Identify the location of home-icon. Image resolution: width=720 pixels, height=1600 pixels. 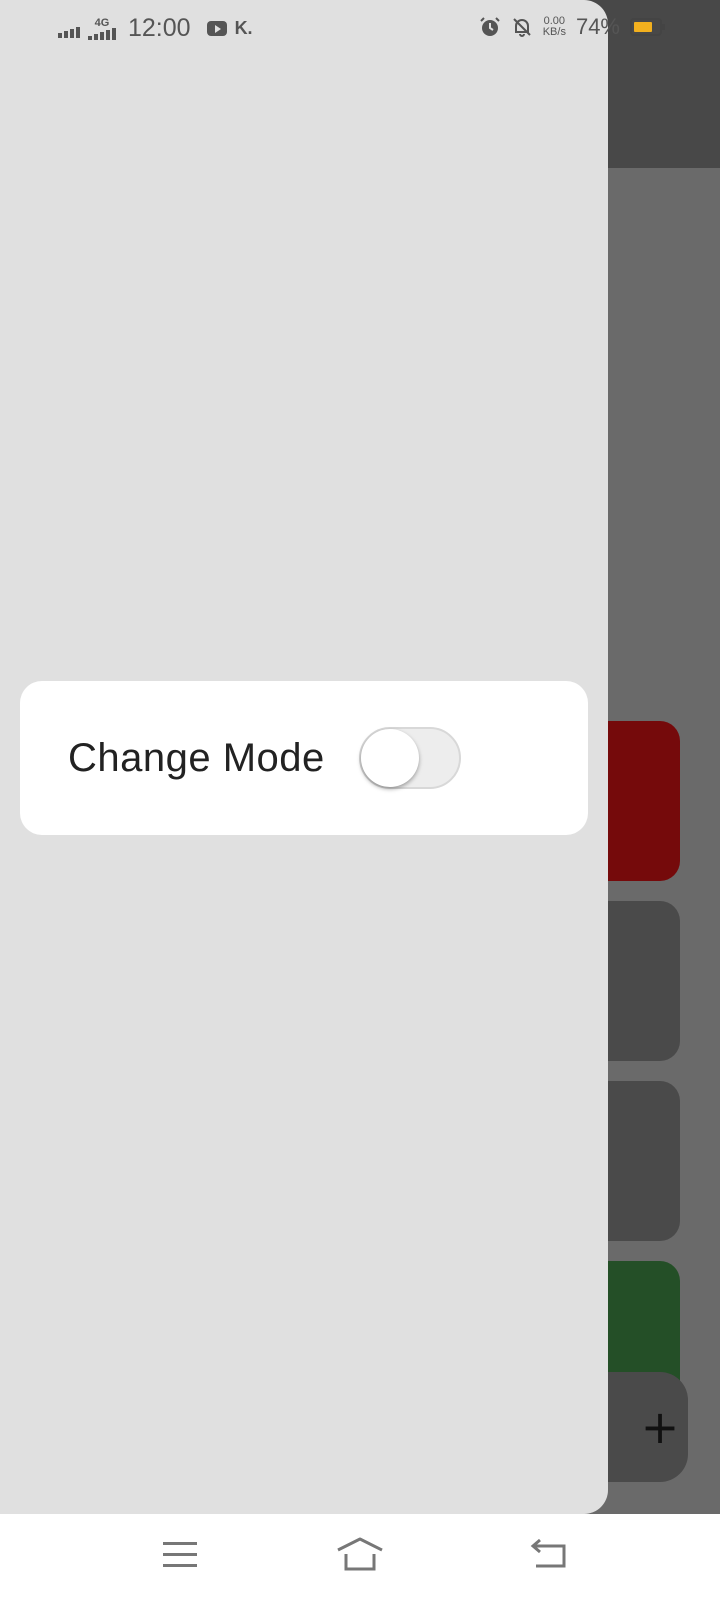
(360, 1554).